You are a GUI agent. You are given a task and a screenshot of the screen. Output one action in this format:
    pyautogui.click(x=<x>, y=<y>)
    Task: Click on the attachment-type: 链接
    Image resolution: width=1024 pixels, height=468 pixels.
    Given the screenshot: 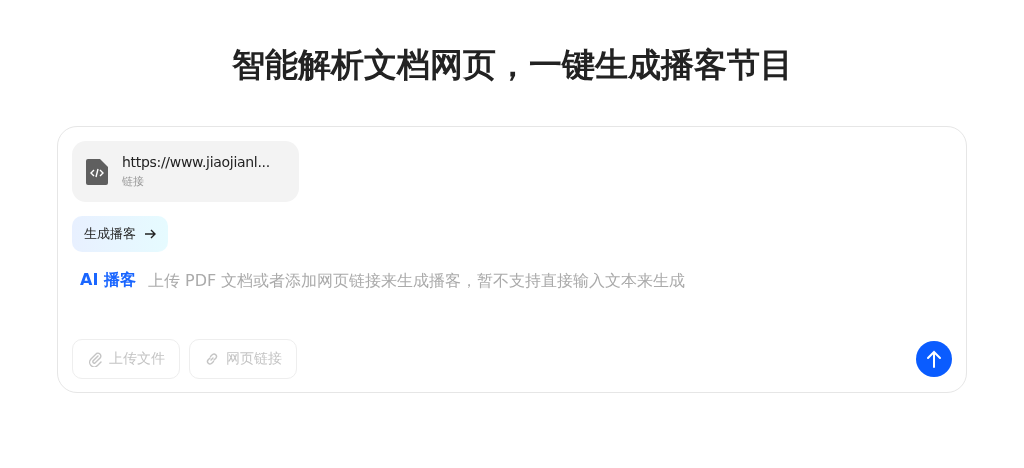 What is the action you would take?
    pyautogui.click(x=133, y=181)
    